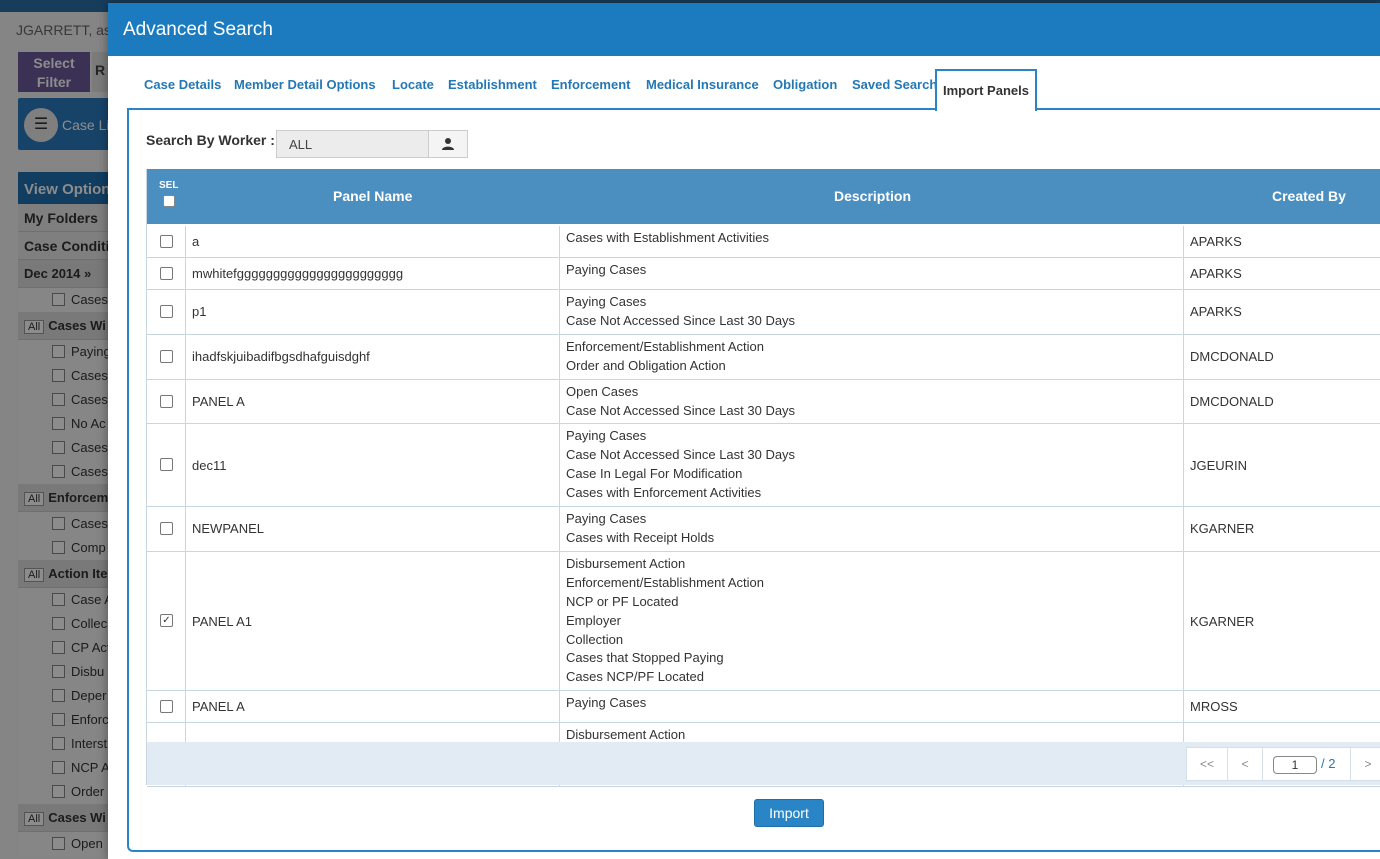  What do you see at coordinates (1309, 196) in the screenshot?
I see `created-by-header: Created By` at bounding box center [1309, 196].